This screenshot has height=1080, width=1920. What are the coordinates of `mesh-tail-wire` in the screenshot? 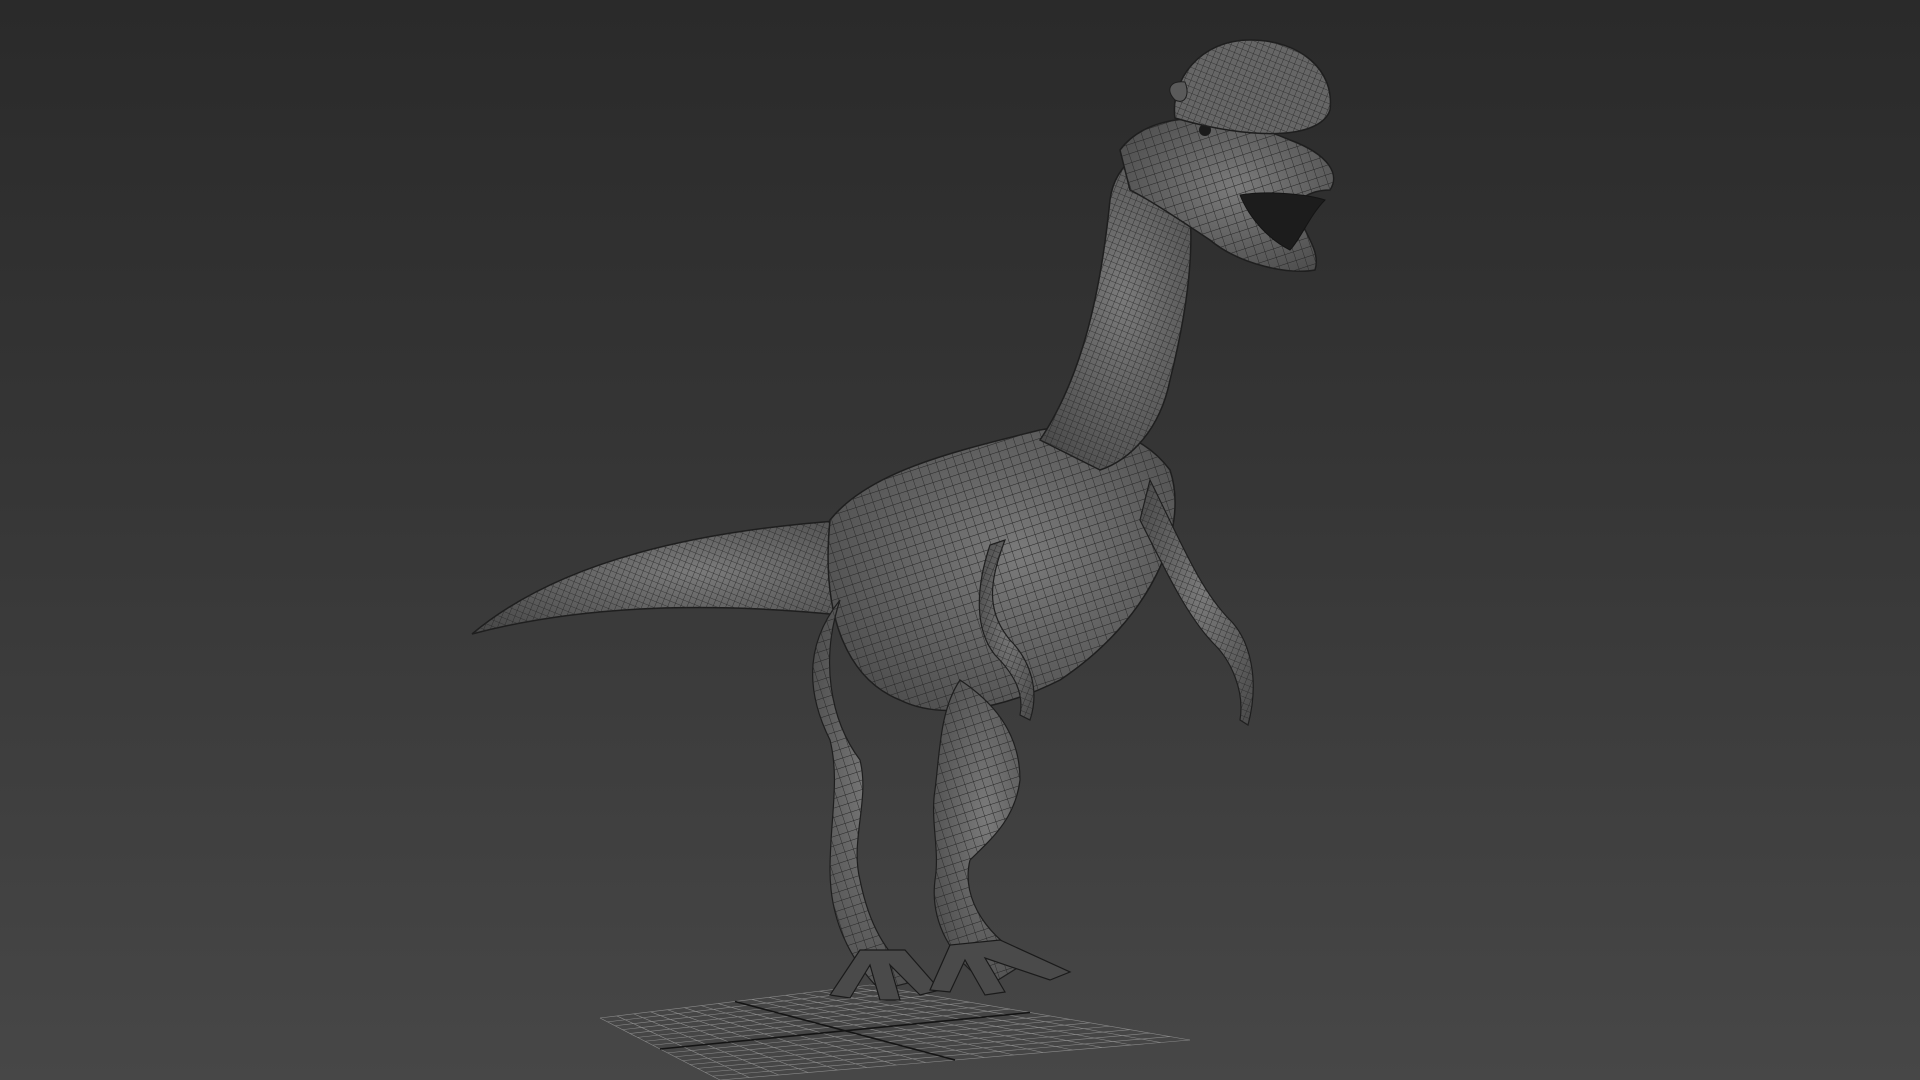 It's located at (676, 576).